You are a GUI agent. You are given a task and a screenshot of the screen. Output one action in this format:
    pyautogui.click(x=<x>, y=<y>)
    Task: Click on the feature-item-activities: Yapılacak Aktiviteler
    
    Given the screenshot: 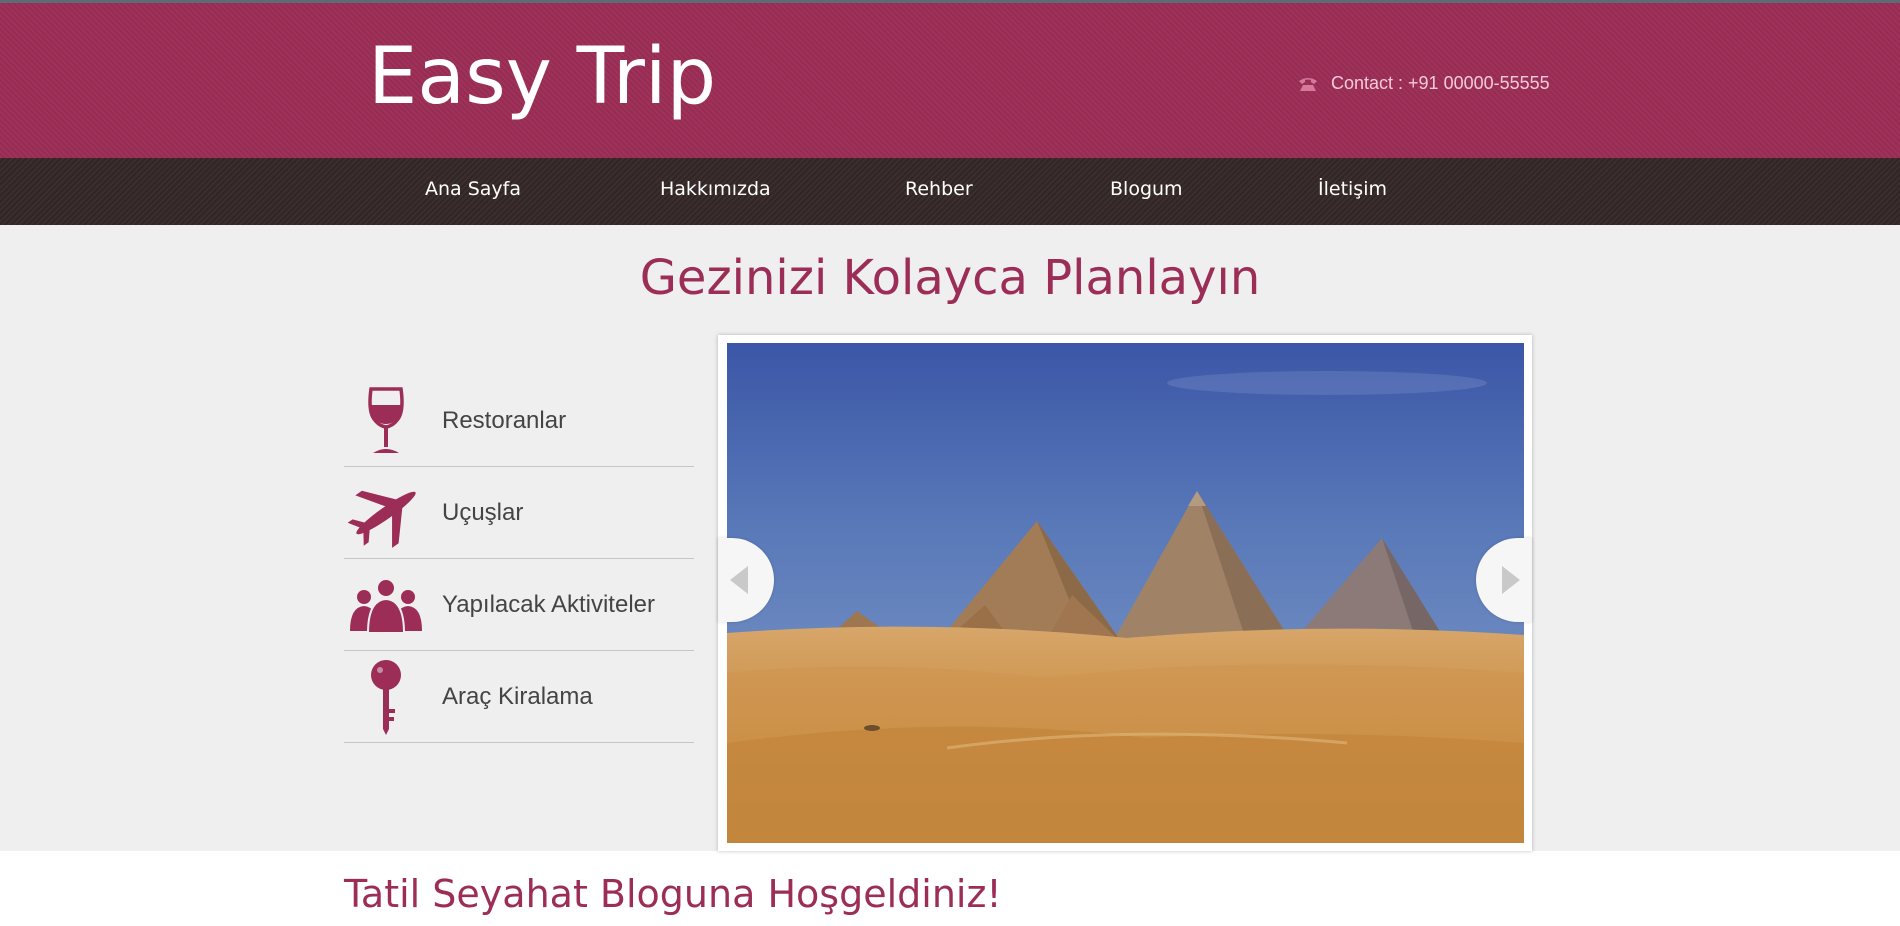 What is the action you would take?
    pyautogui.click(x=519, y=605)
    